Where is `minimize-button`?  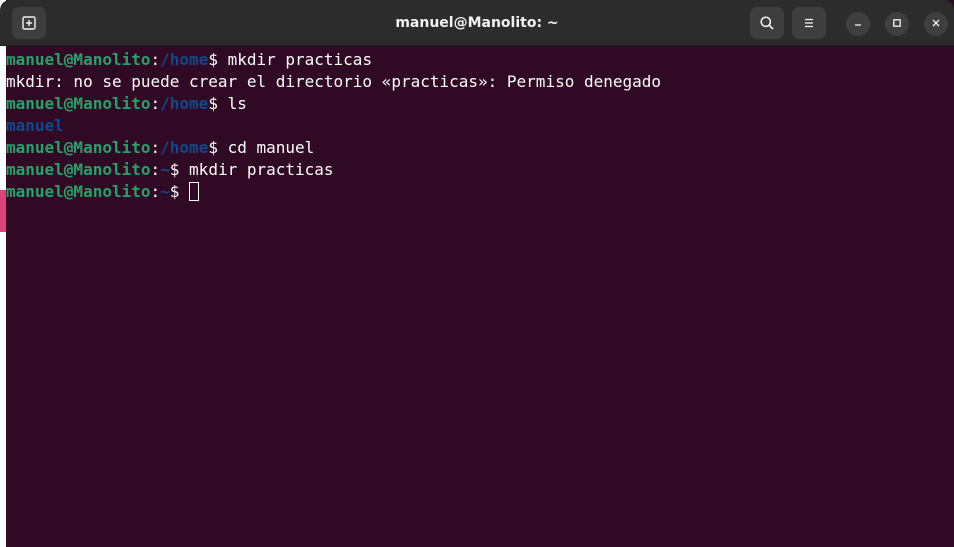
minimize-button is located at coordinates (858, 24).